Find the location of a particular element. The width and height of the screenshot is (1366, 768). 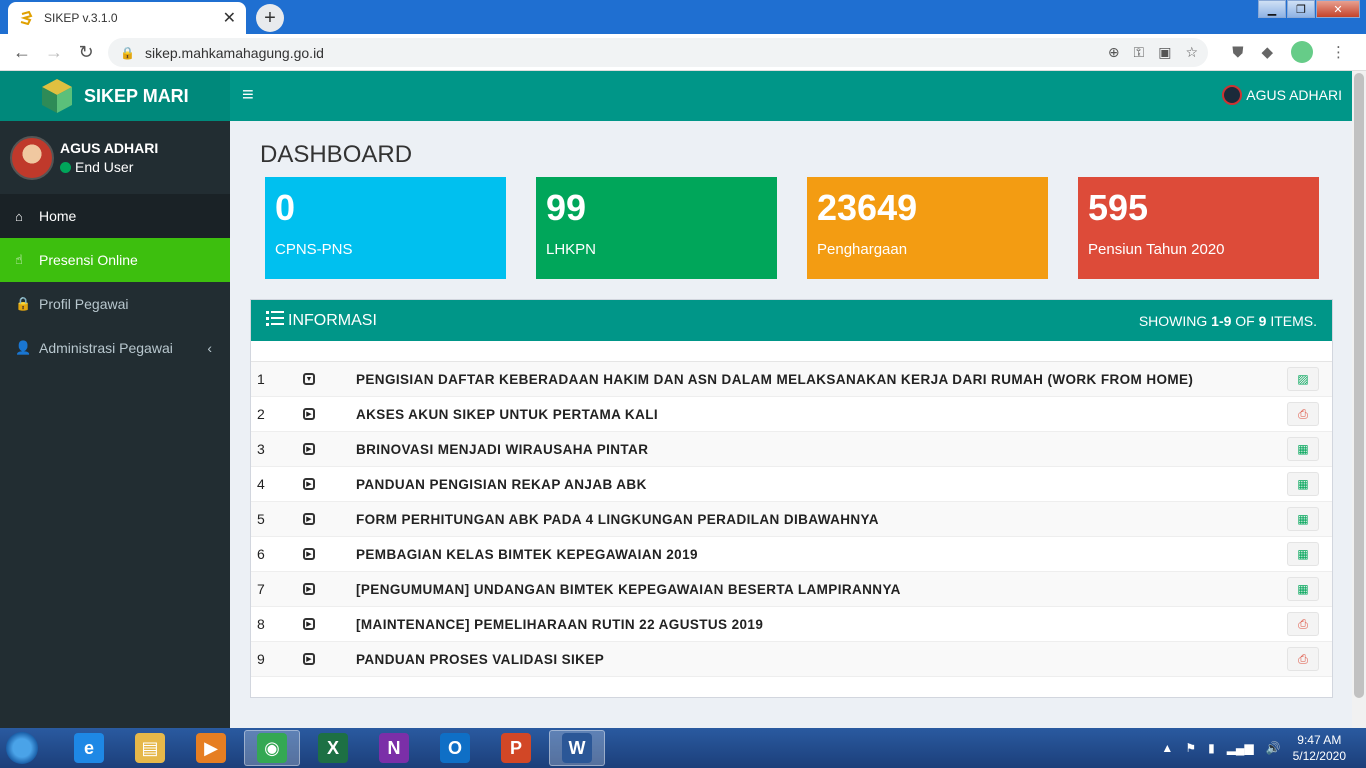

stat-value: 99 is located at coordinates (566, 207).